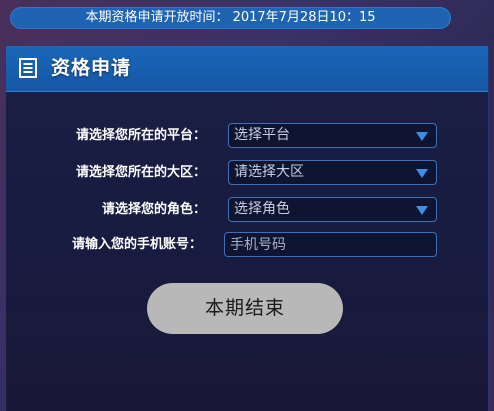  What do you see at coordinates (28, 68) in the screenshot?
I see `document-icon` at bounding box center [28, 68].